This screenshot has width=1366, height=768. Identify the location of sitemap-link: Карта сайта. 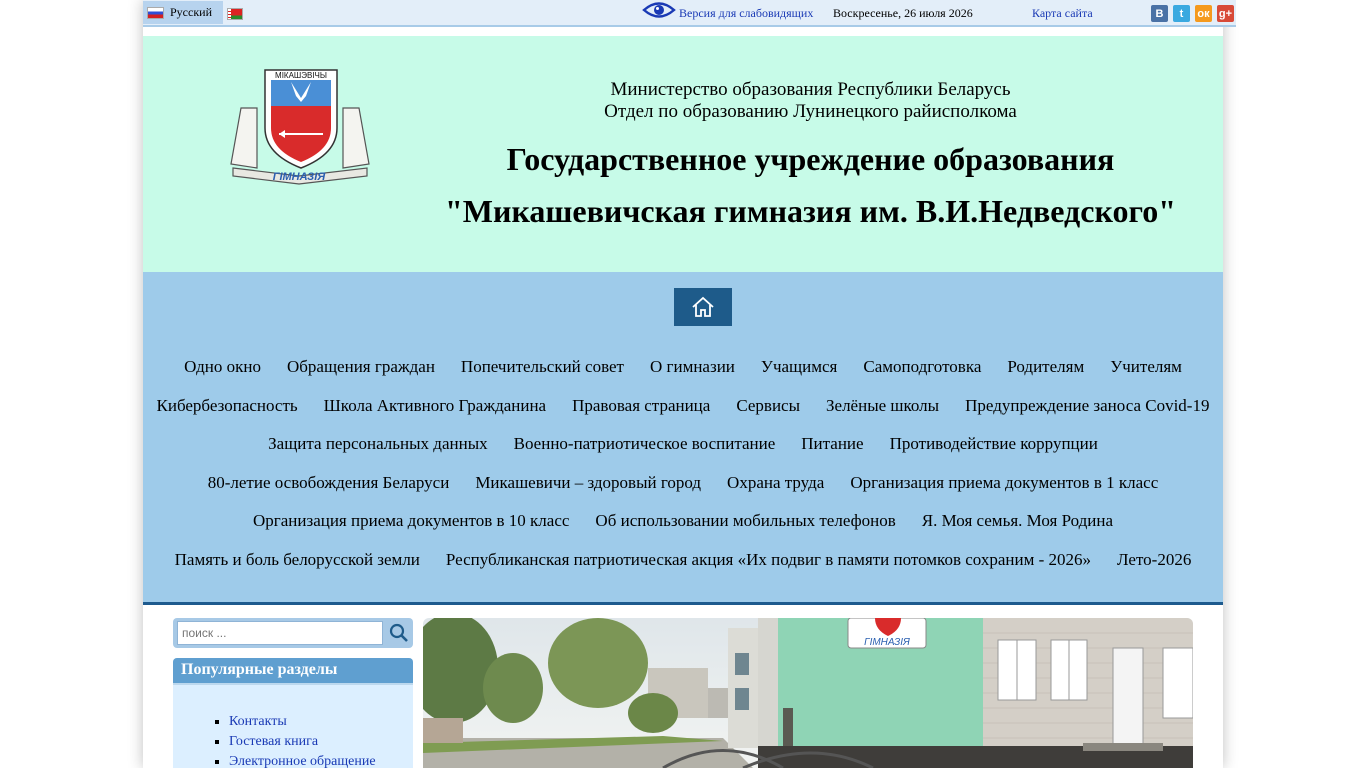
(1062, 13).